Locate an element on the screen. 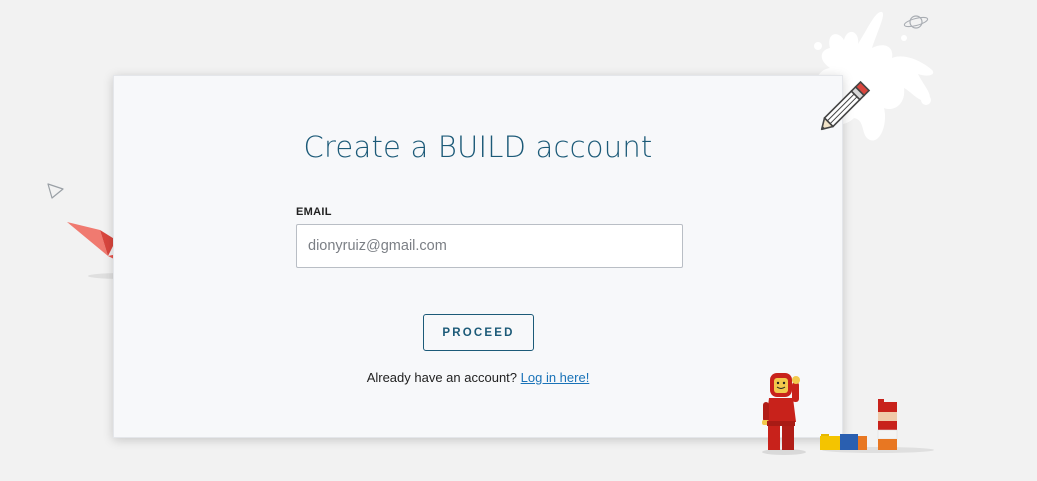  email-field is located at coordinates (489, 246).